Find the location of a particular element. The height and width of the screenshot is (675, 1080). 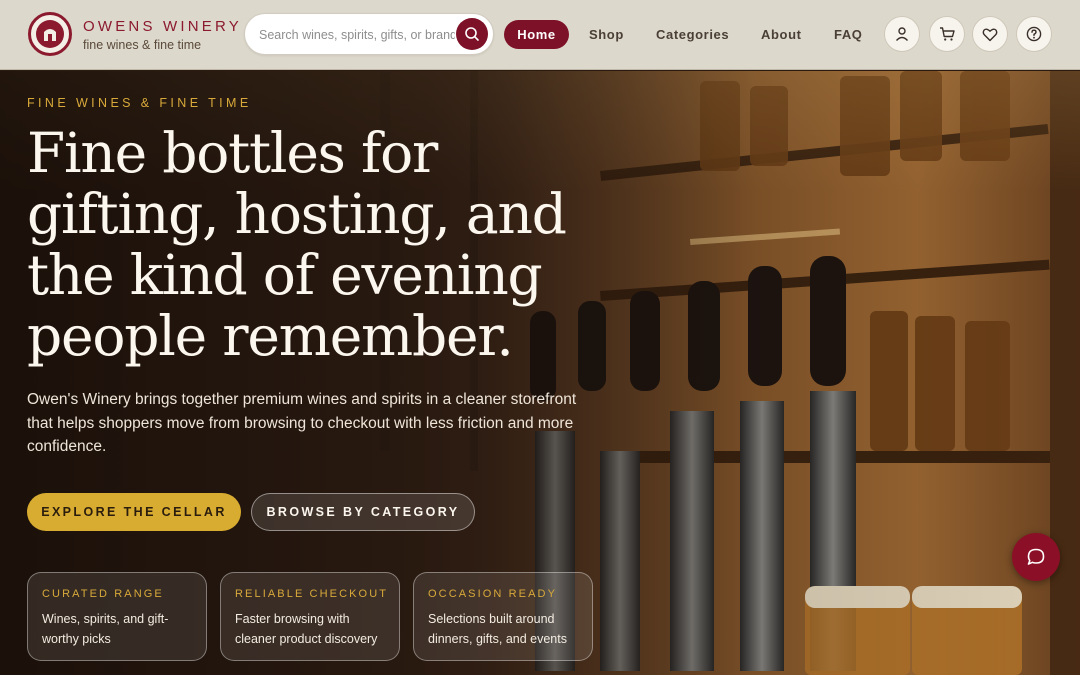

nav-about: About is located at coordinates (781, 34).